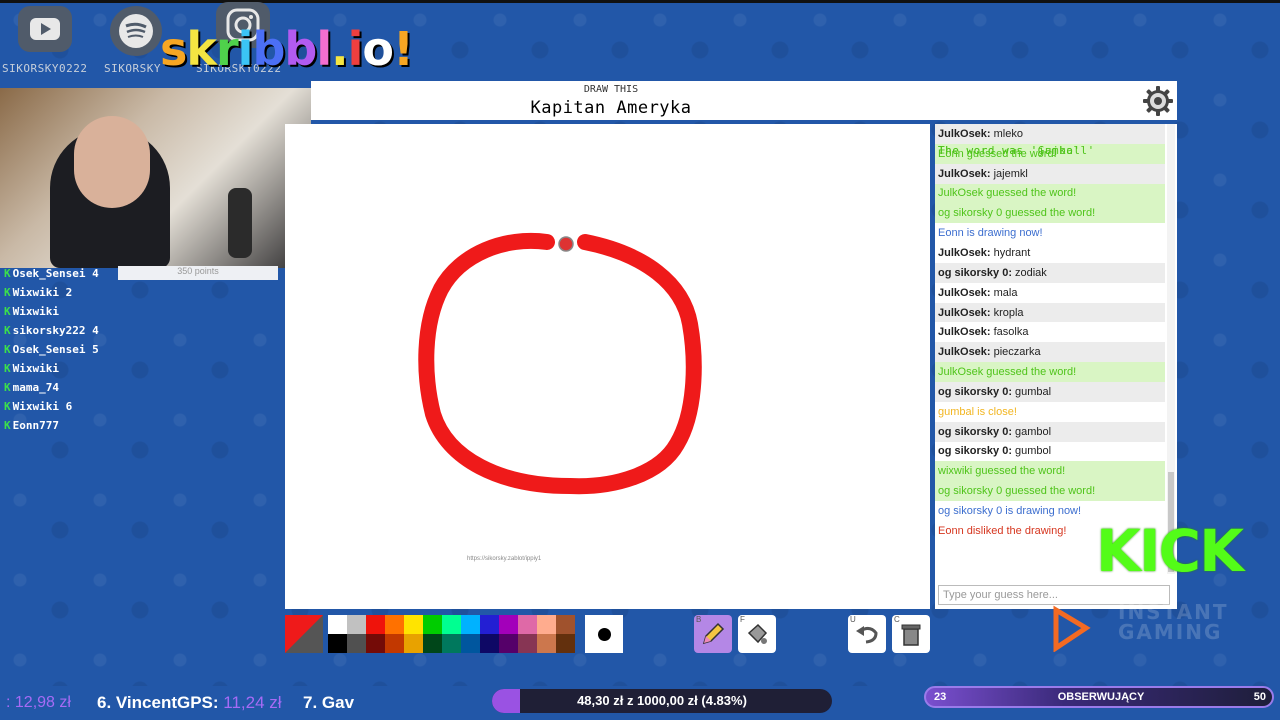 Image resolution: width=1280 pixels, height=720 pixels. I want to click on chat-text: gambol, so click(1033, 431).